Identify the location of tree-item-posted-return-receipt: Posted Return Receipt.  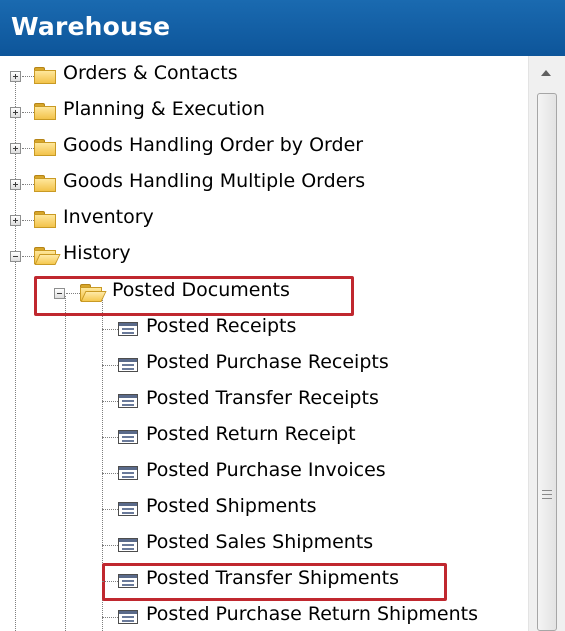
(264, 437).